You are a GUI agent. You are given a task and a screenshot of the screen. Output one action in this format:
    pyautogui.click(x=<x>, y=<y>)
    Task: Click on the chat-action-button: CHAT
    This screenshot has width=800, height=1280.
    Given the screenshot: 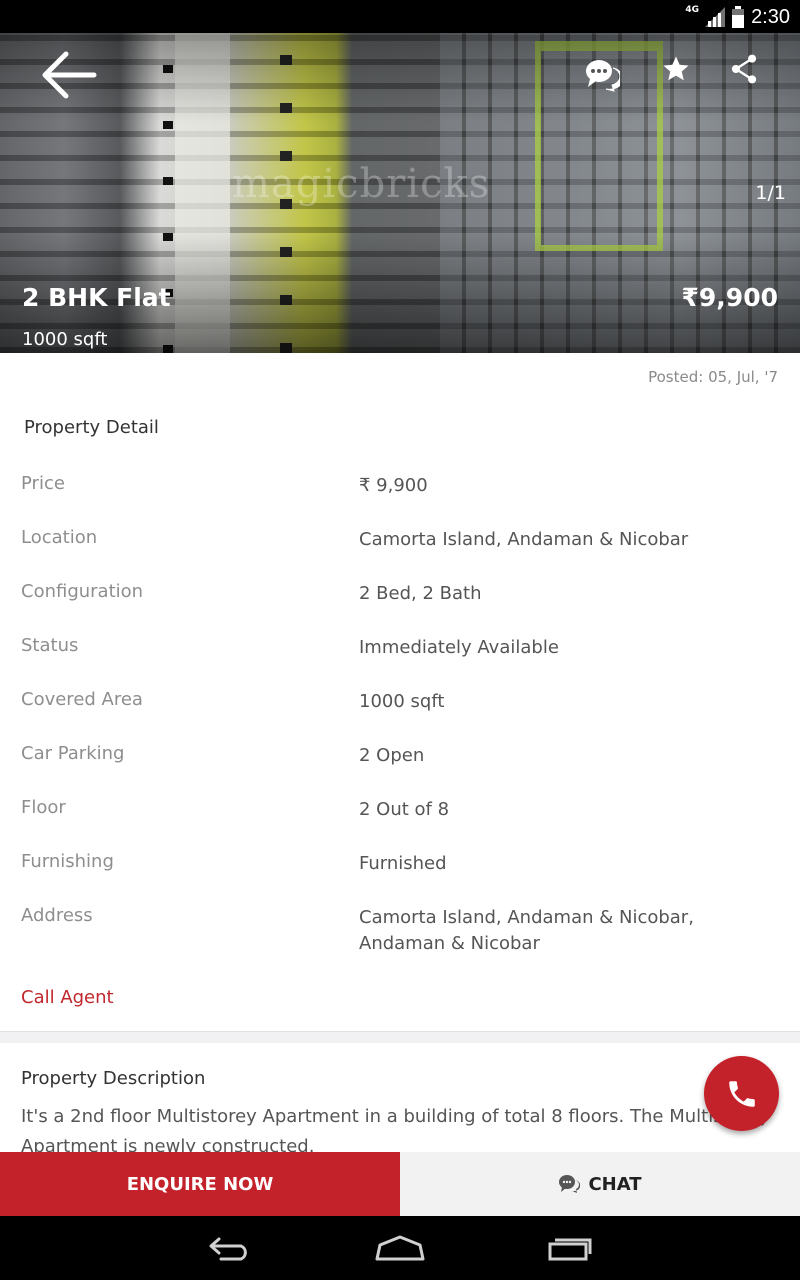 What is the action you would take?
    pyautogui.click(x=600, y=1184)
    